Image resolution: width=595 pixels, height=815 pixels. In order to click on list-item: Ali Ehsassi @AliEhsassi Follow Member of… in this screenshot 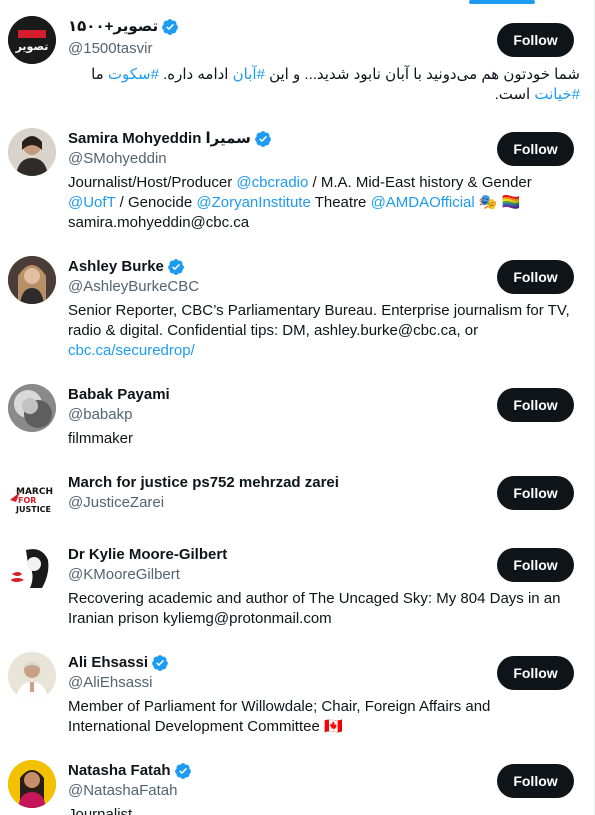, I will do `click(297, 694)`.